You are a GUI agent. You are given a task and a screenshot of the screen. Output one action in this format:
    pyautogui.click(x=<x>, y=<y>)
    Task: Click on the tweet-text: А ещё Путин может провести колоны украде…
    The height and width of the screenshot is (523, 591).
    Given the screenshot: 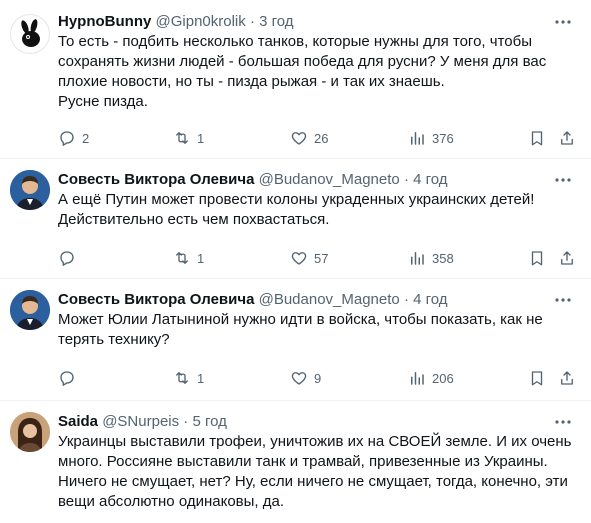 What is the action you would take?
    pyautogui.click(x=296, y=209)
    